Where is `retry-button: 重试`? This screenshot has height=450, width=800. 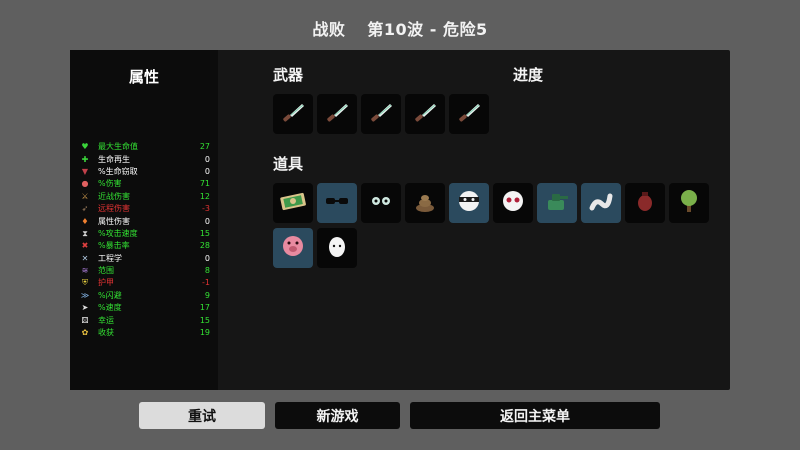
retry-button: 重试 is located at coordinates (202, 415).